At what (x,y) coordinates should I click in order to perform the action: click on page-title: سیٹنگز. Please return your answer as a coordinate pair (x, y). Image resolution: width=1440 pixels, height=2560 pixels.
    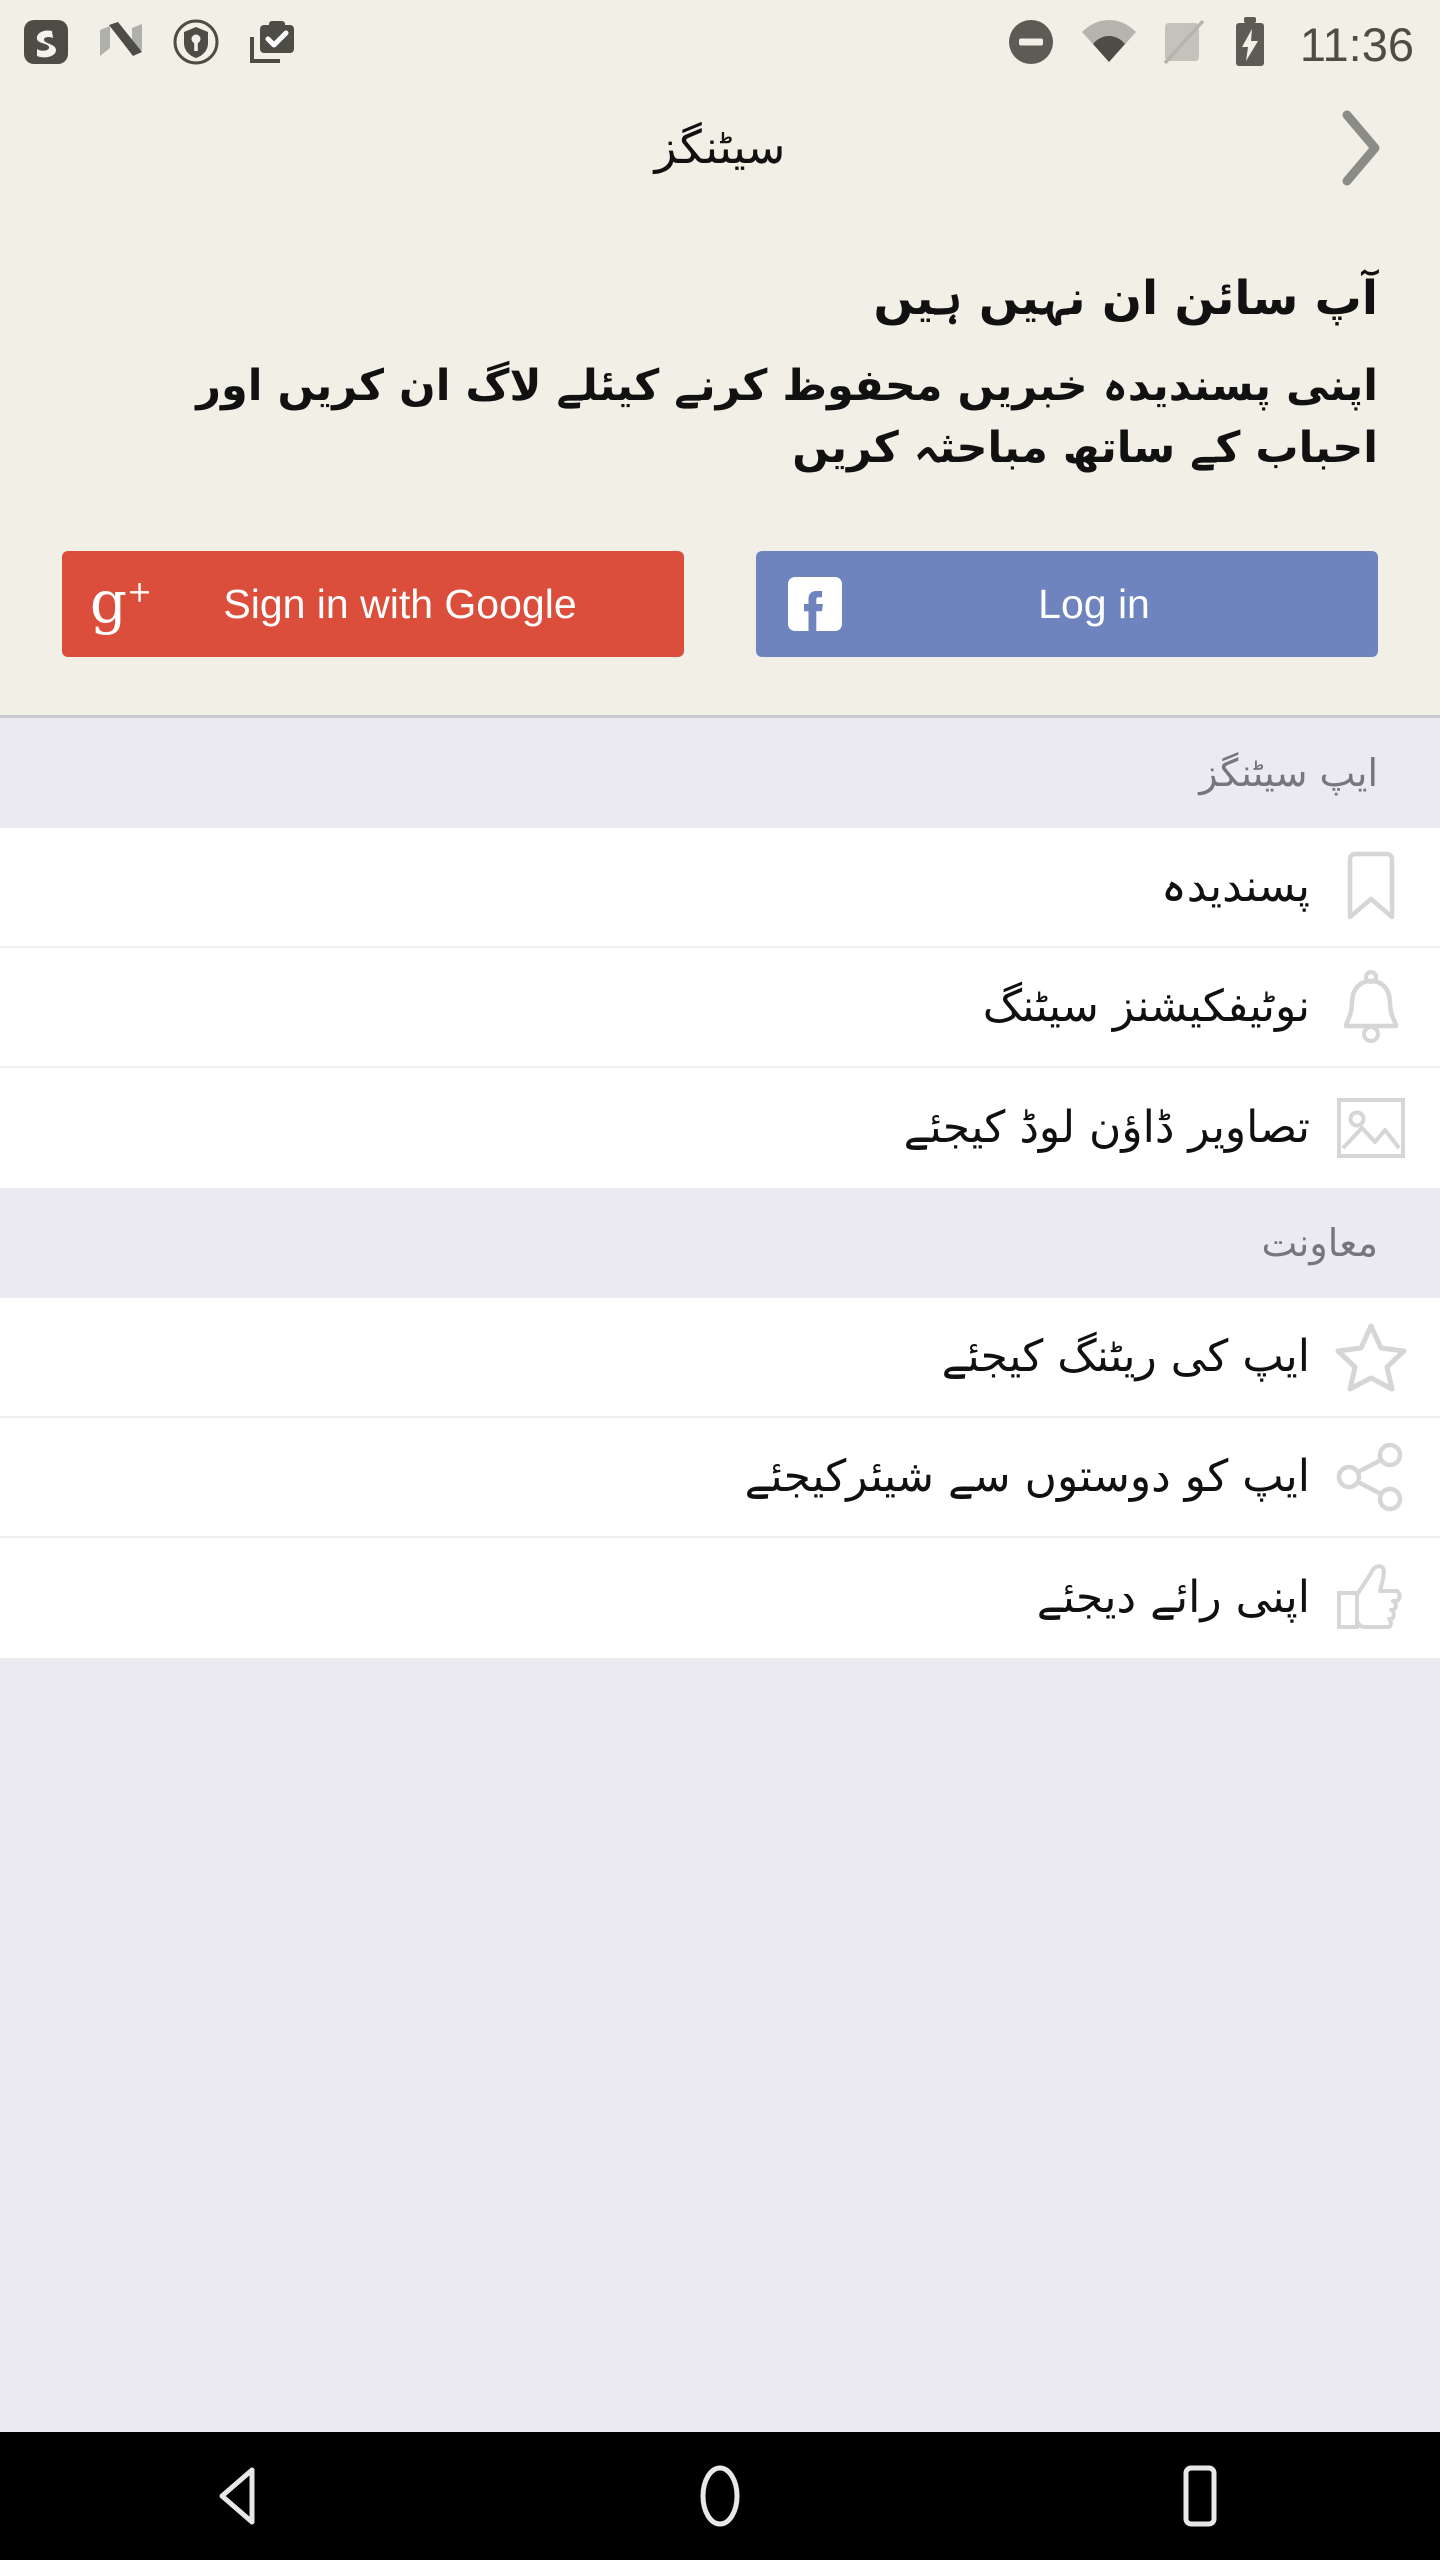
    Looking at the image, I should click on (720, 147).